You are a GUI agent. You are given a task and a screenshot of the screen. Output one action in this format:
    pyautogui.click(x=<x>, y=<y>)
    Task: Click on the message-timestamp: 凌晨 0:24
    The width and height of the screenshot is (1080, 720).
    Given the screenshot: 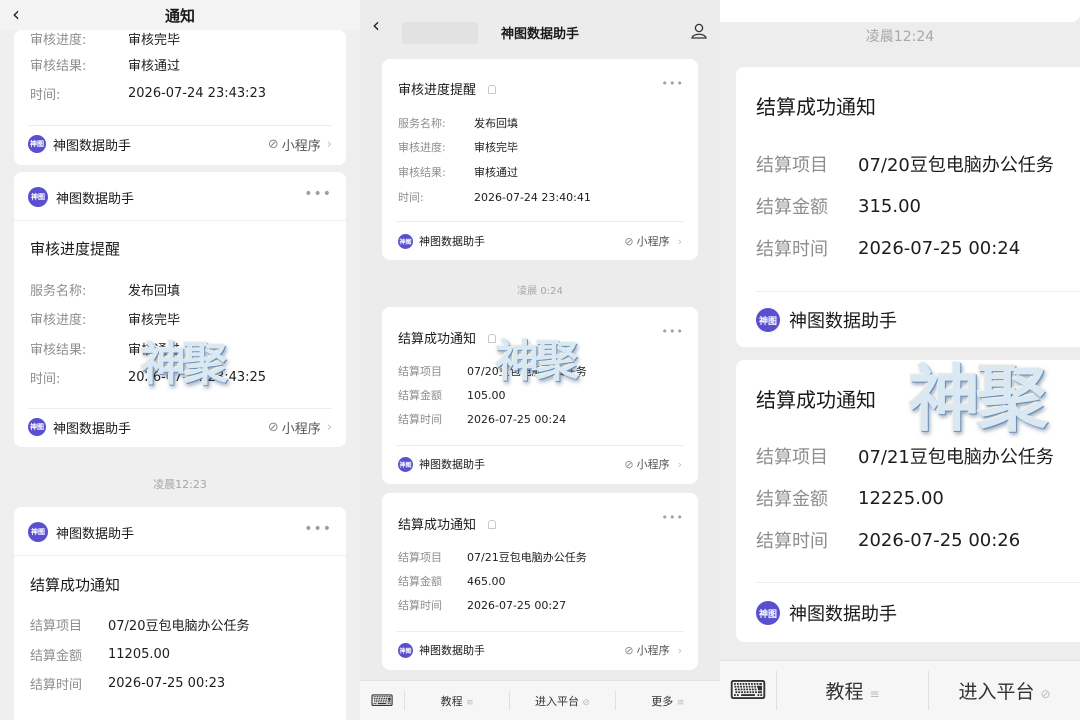 What is the action you would take?
    pyautogui.click(x=540, y=291)
    